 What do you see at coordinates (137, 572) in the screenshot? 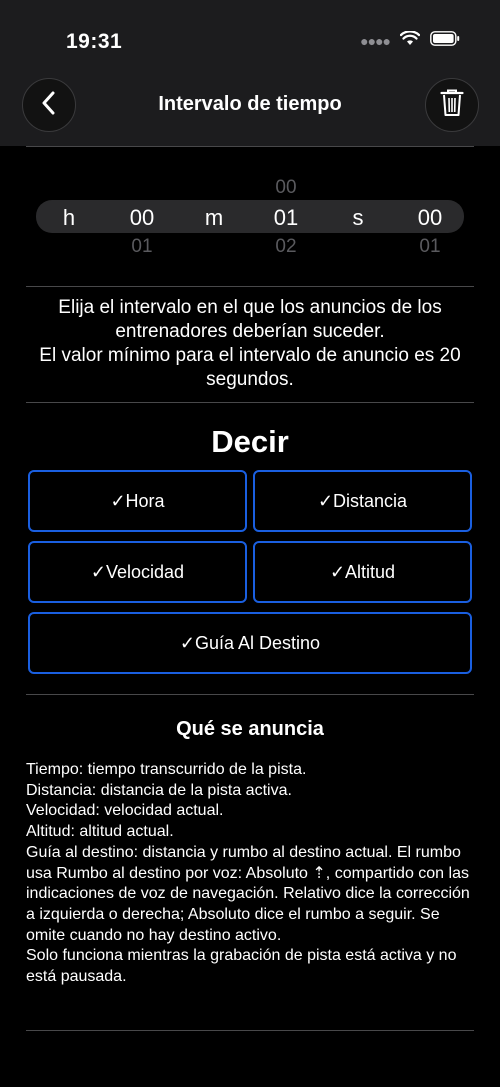
I see `toggle-speed-button: ✓Velocidad` at bounding box center [137, 572].